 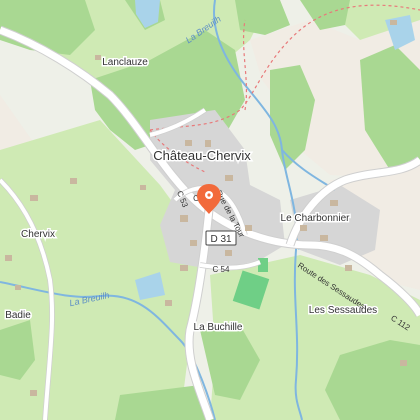 What do you see at coordinates (38, 234) in the screenshot?
I see `place-label-chervix: Chervix` at bounding box center [38, 234].